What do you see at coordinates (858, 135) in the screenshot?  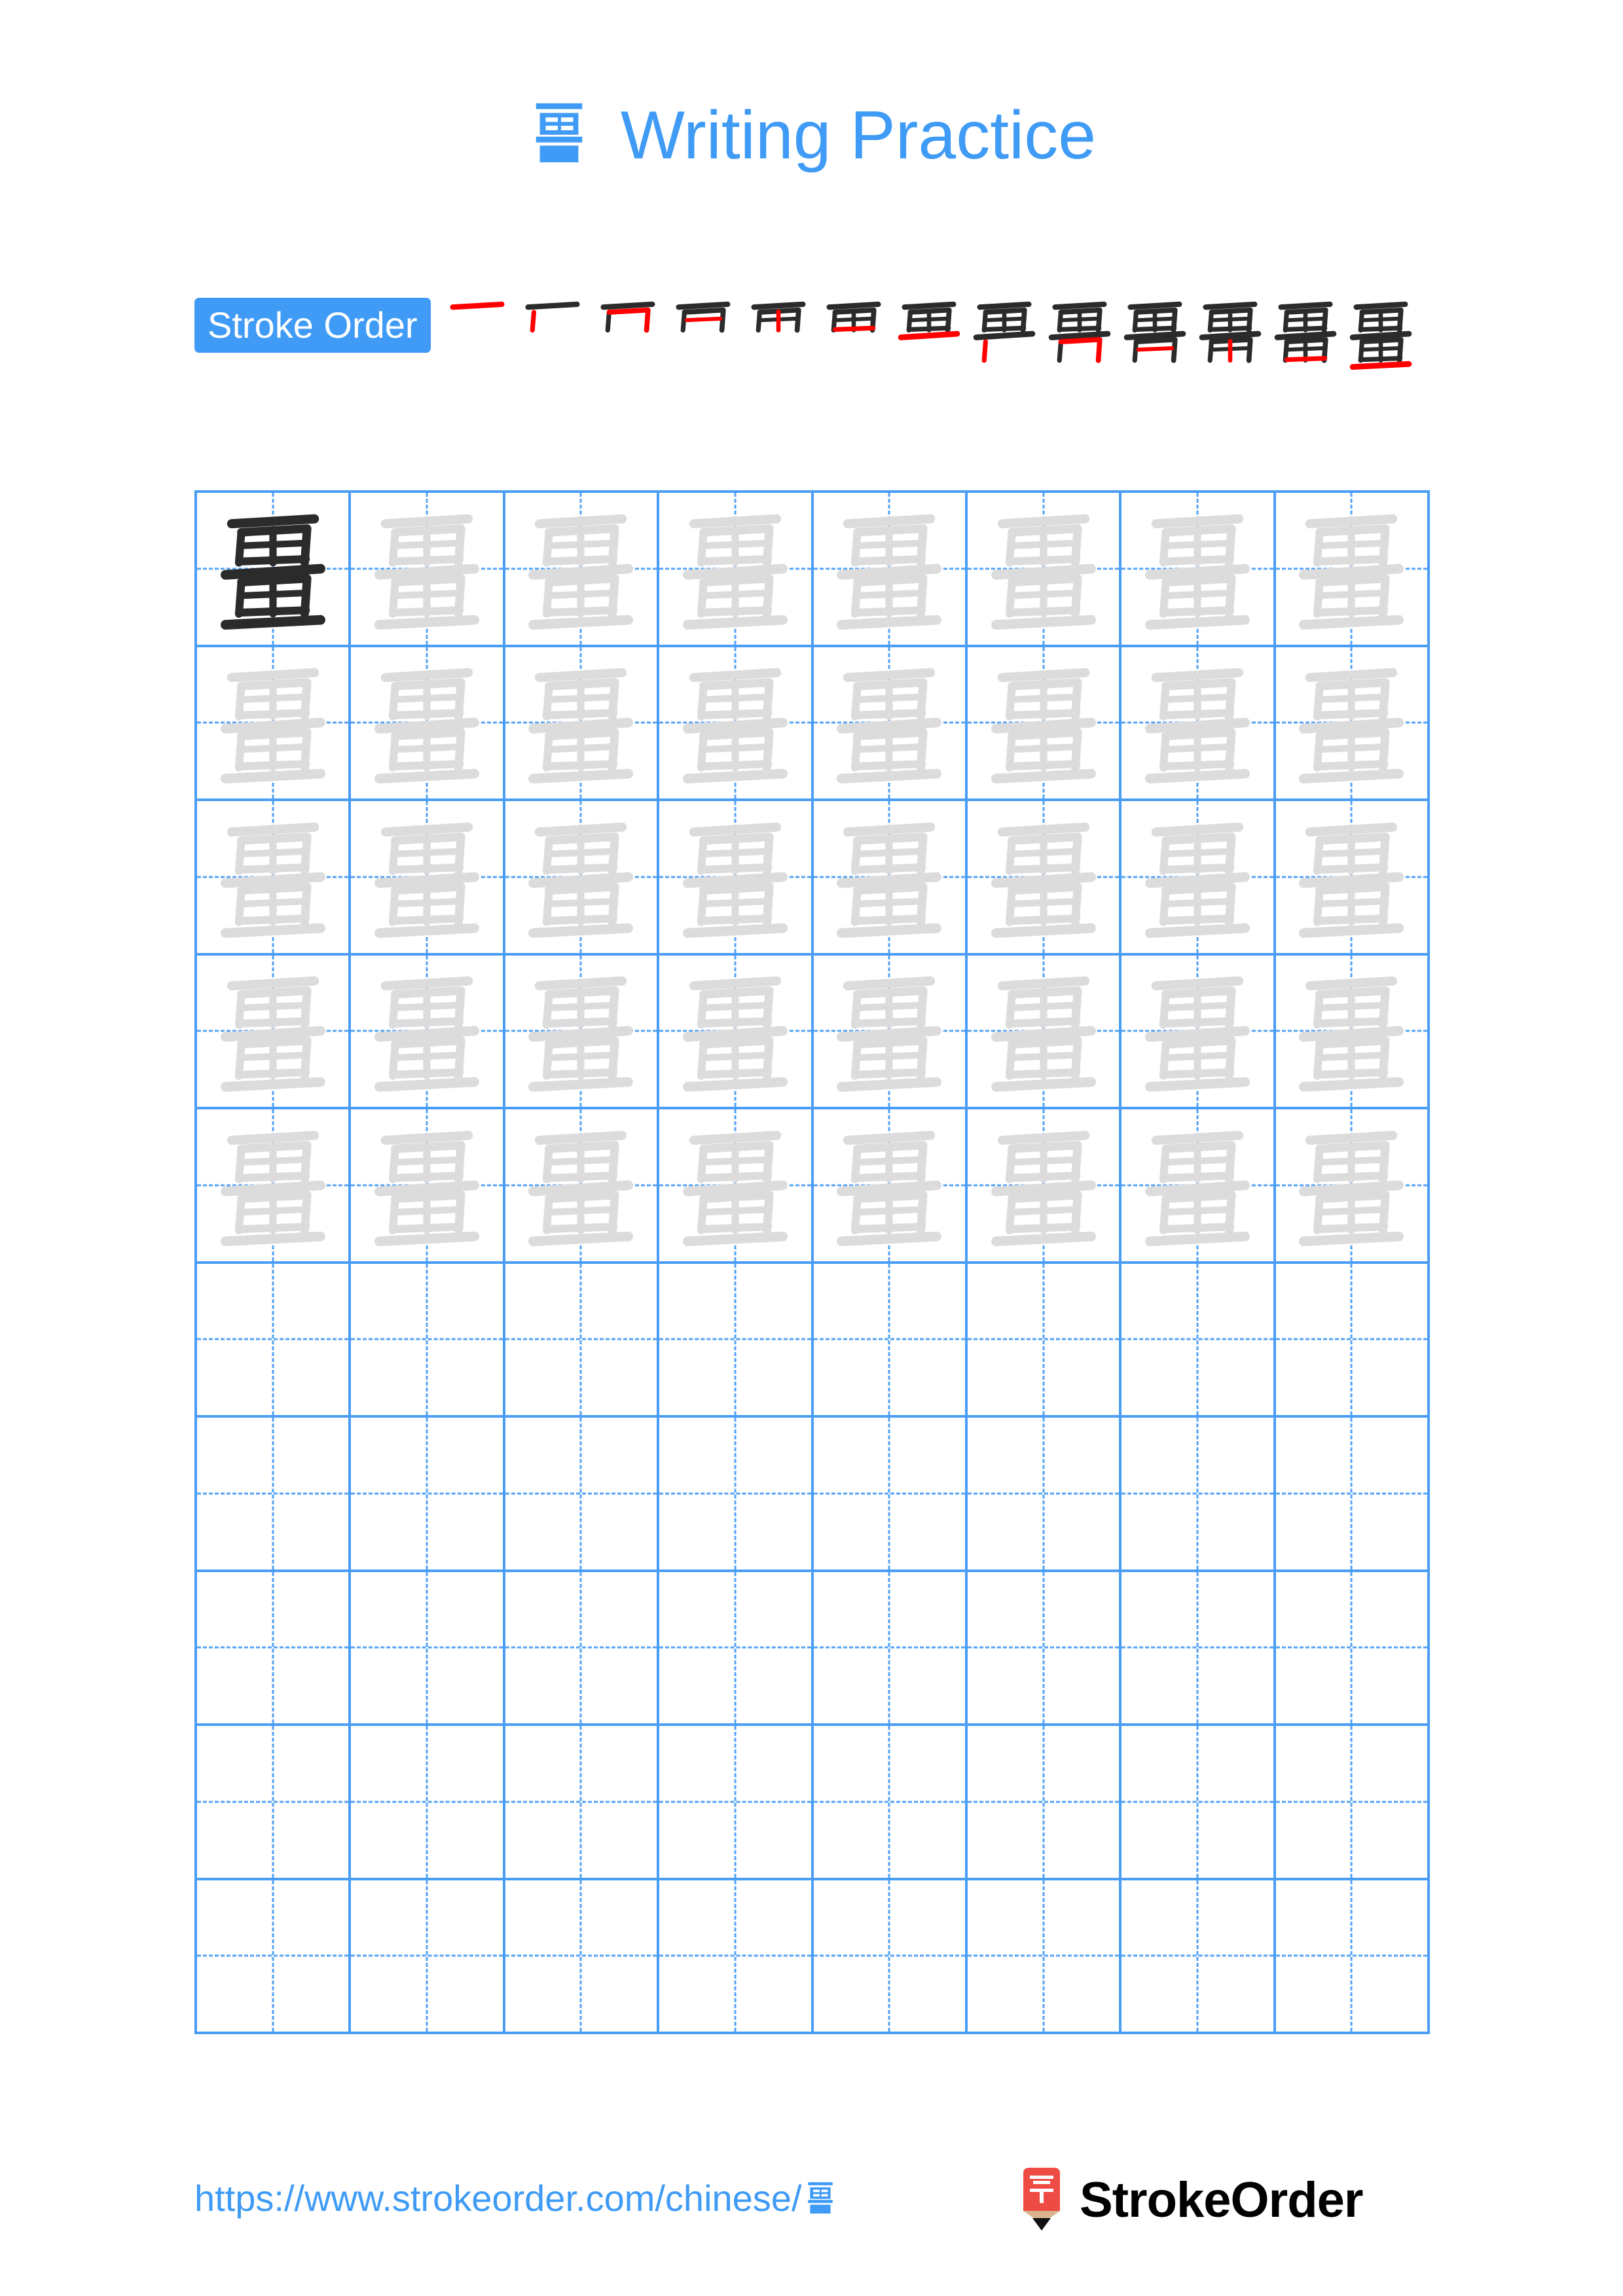 I see `page-title-text: Writing Practice` at bounding box center [858, 135].